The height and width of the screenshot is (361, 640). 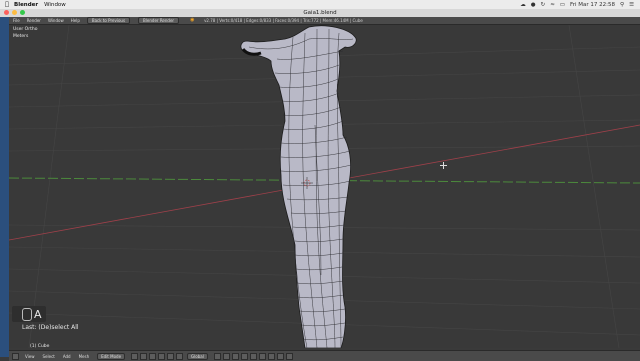 I want to click on back-to-previous-button: Back to Previous, so click(x=108, y=20).